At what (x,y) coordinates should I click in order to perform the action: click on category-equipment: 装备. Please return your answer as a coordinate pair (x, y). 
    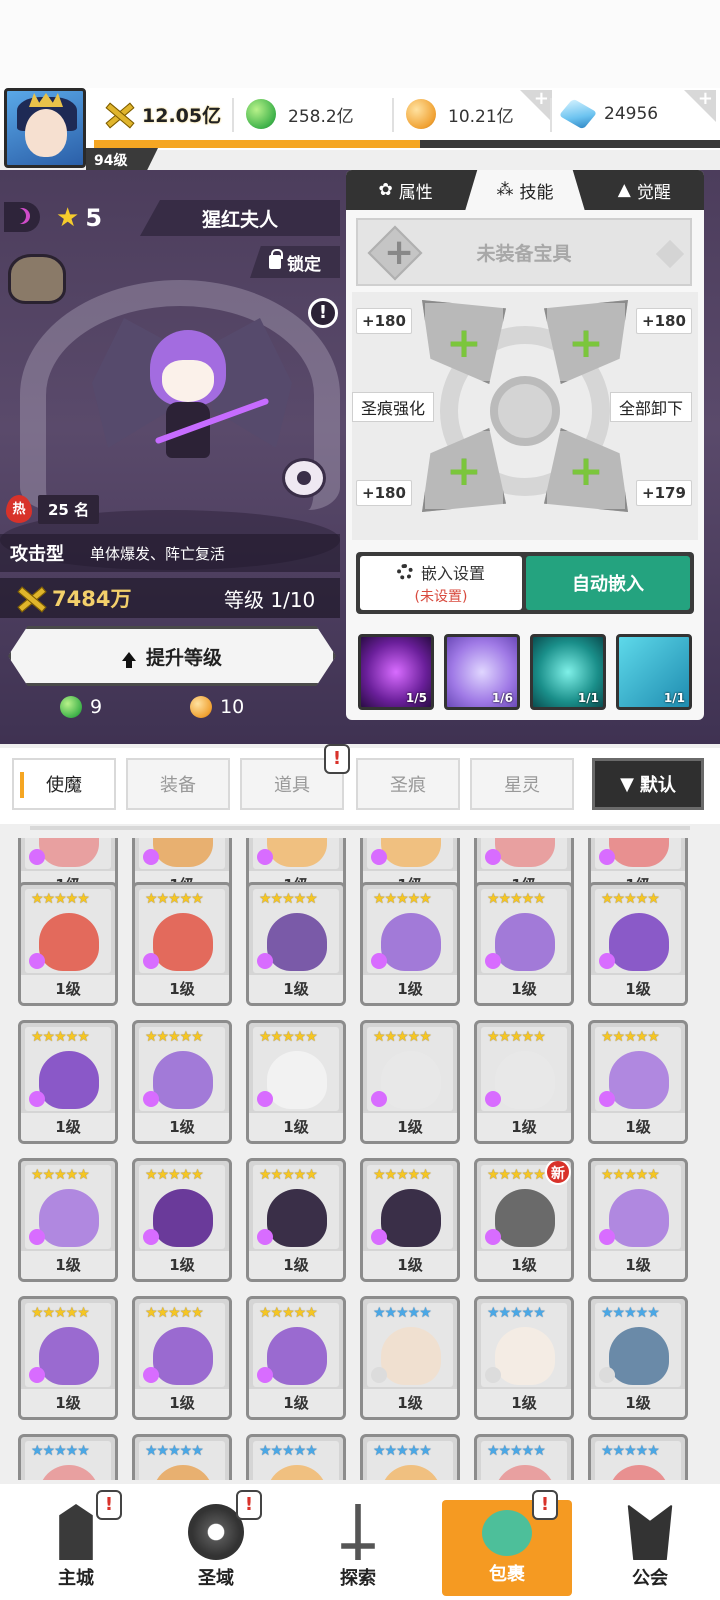
    Looking at the image, I should click on (178, 784).